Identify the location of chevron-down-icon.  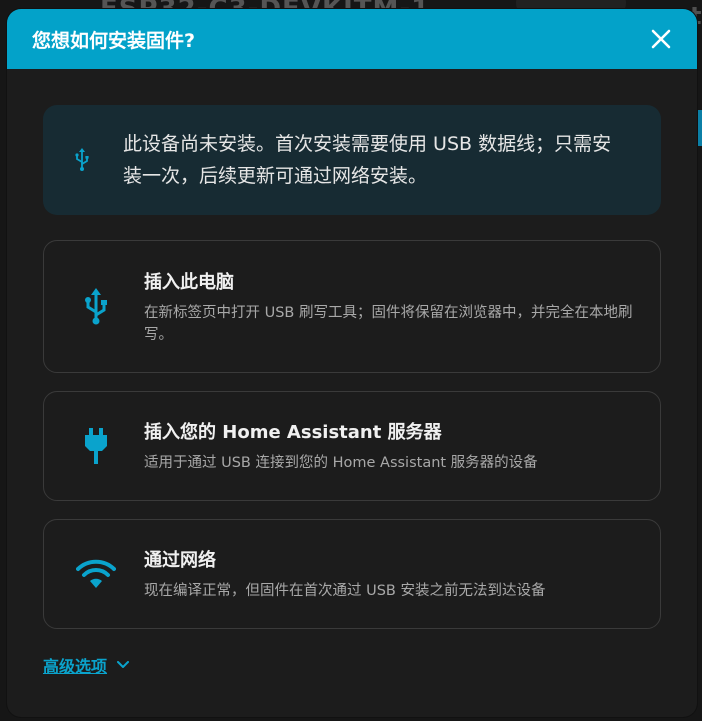
(123, 665).